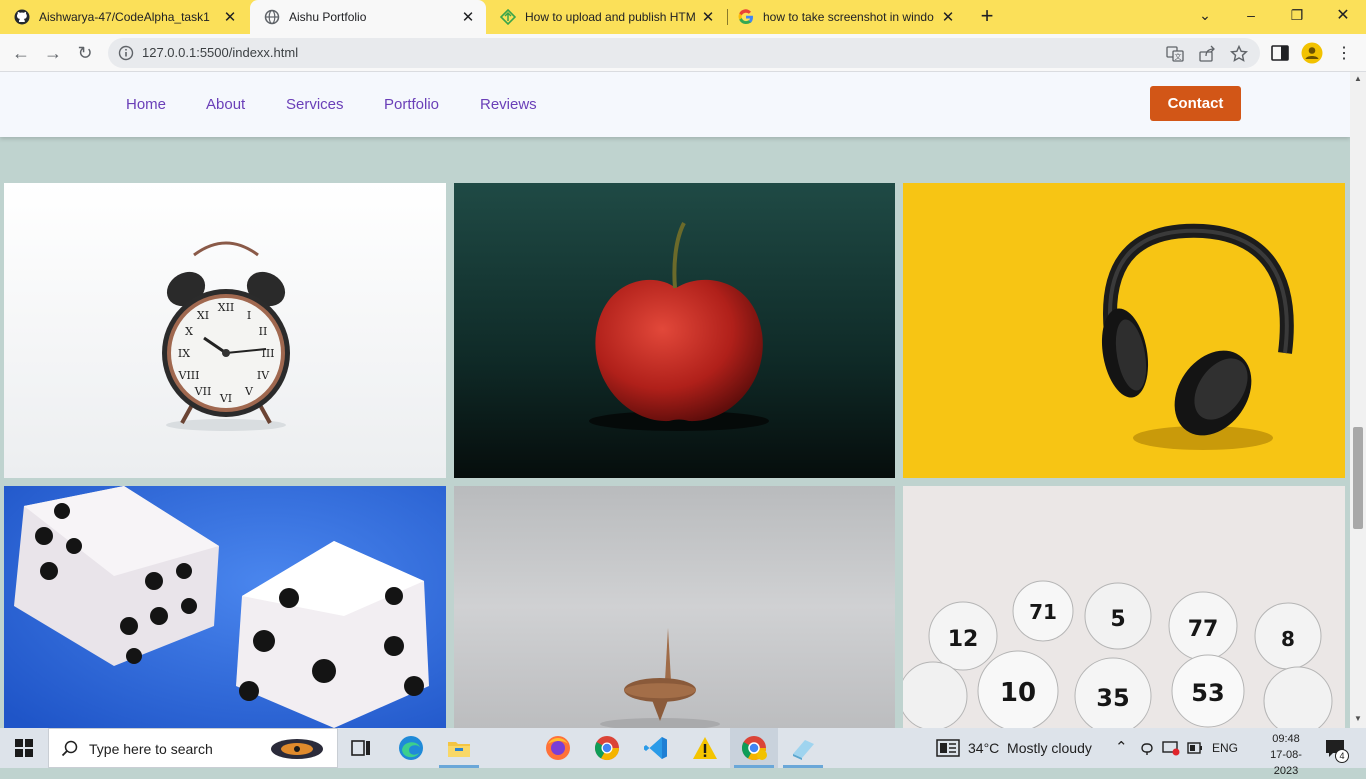  Describe the element at coordinates (656, 748) in the screenshot. I see `vscode-icon` at that location.